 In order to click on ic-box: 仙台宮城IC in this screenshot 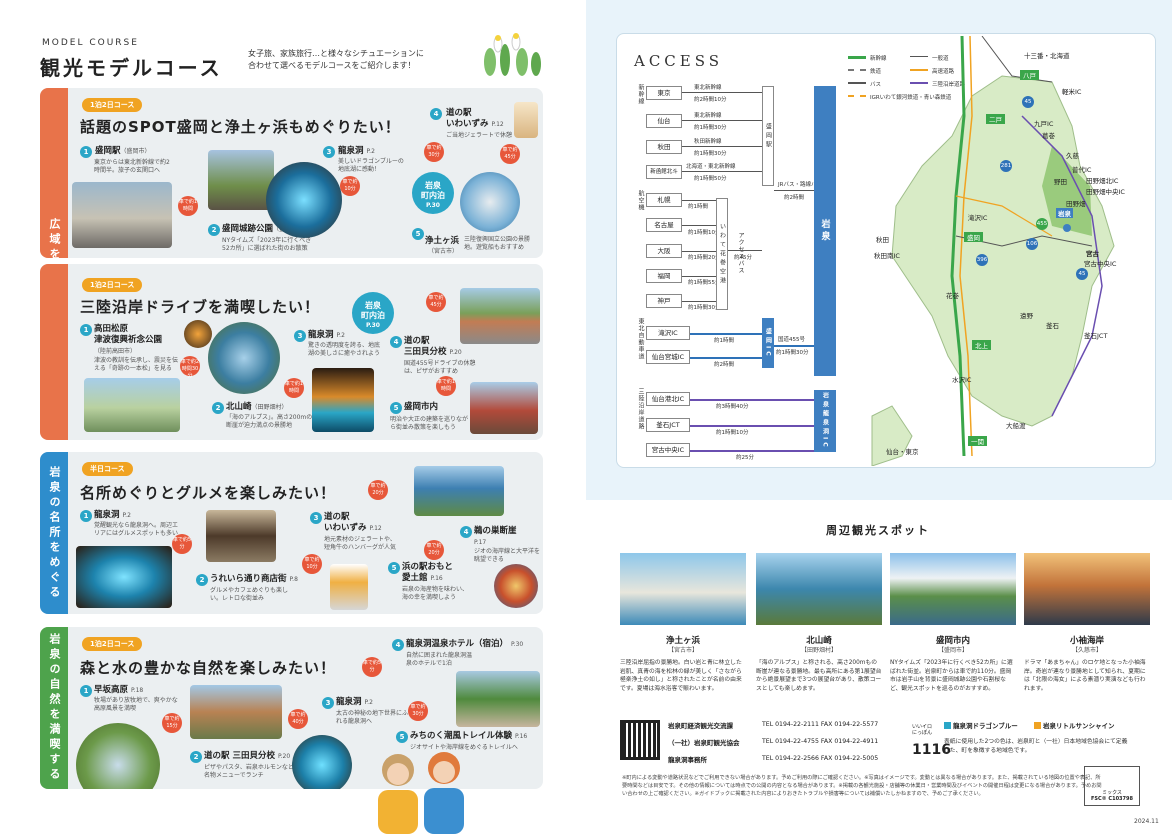, I will do `click(668, 357)`.